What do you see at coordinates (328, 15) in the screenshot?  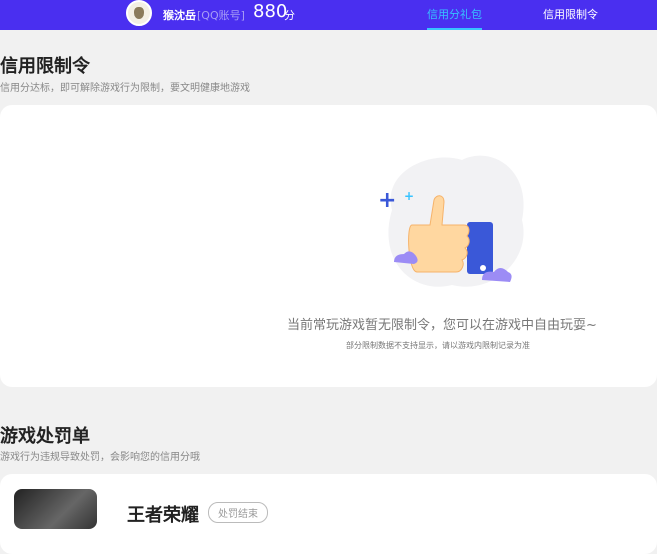 I see `top-bar: 猴沈岳 [QQ账号] 880 分 信用分礼包 信用限制令` at bounding box center [328, 15].